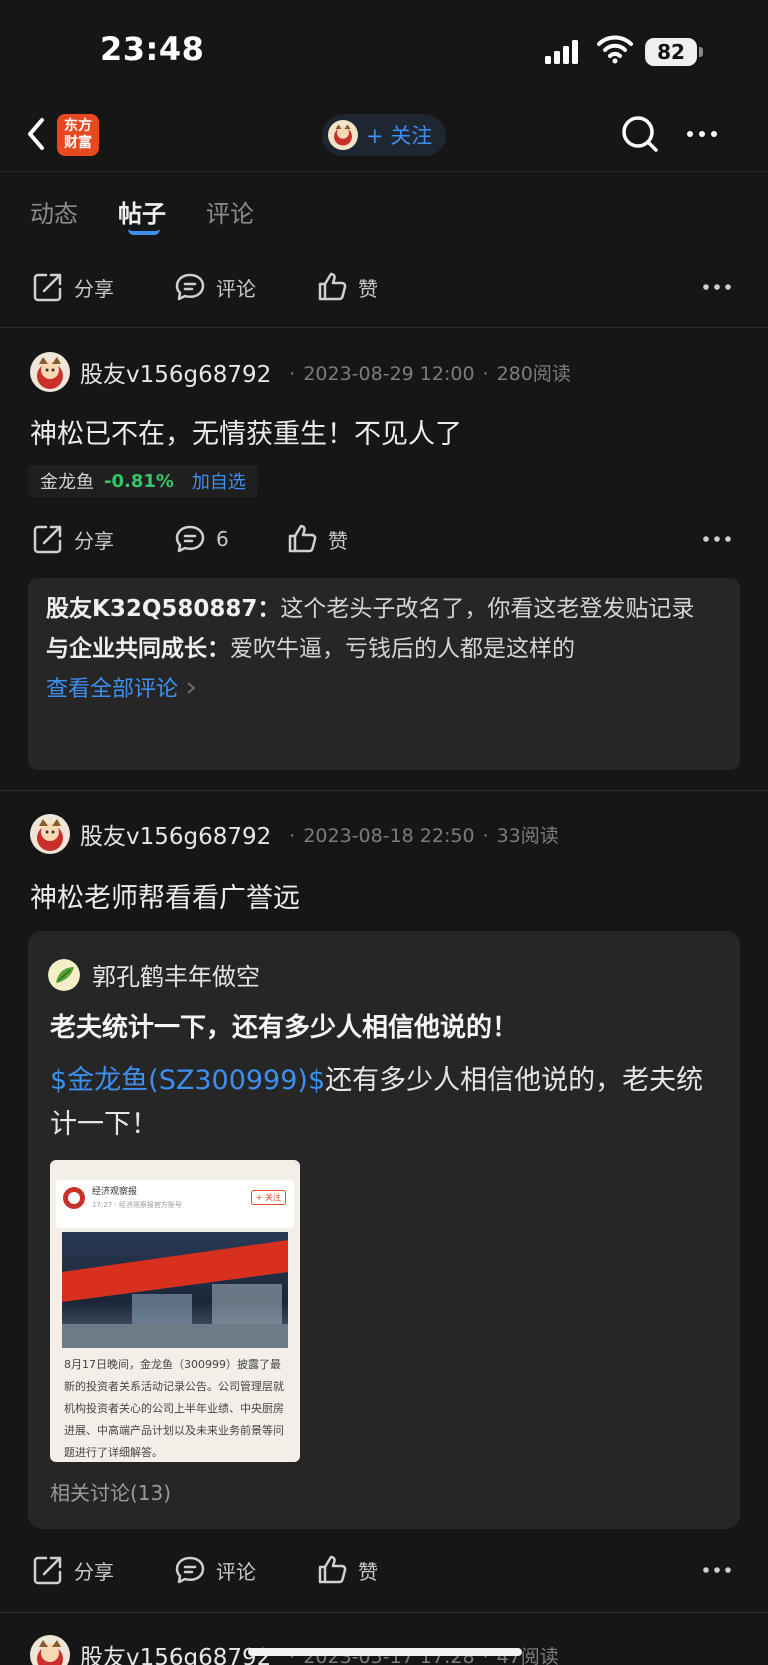  Describe the element at coordinates (384, 689) in the screenshot. I see `view-all-comments: 查看全部评论` at that location.